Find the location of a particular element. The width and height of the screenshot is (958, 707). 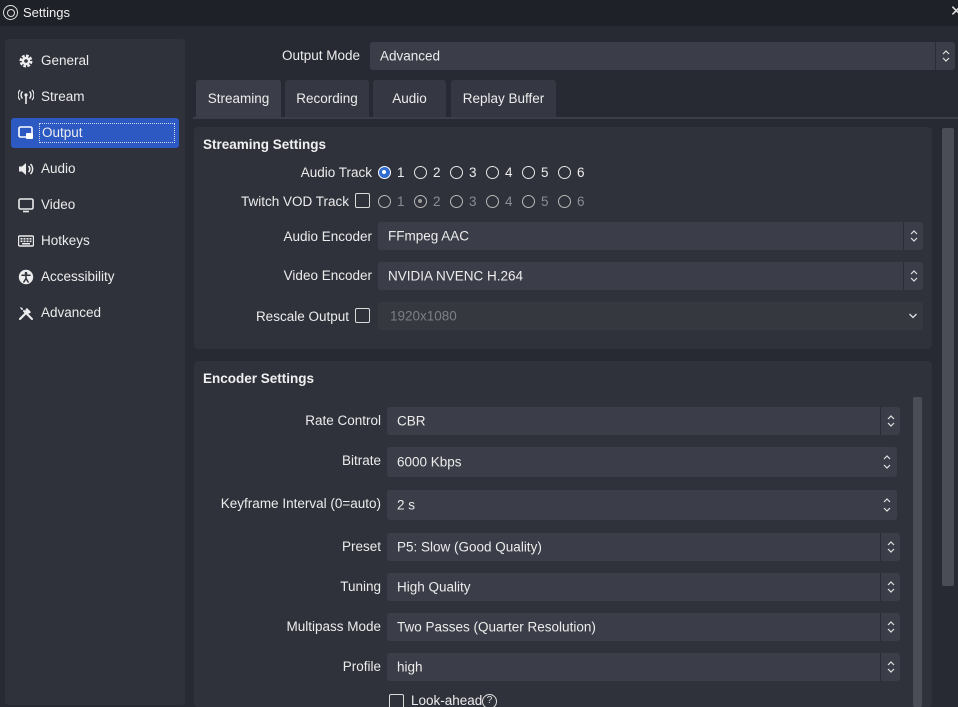

tab-strip-divider is located at coordinates (575, 118).